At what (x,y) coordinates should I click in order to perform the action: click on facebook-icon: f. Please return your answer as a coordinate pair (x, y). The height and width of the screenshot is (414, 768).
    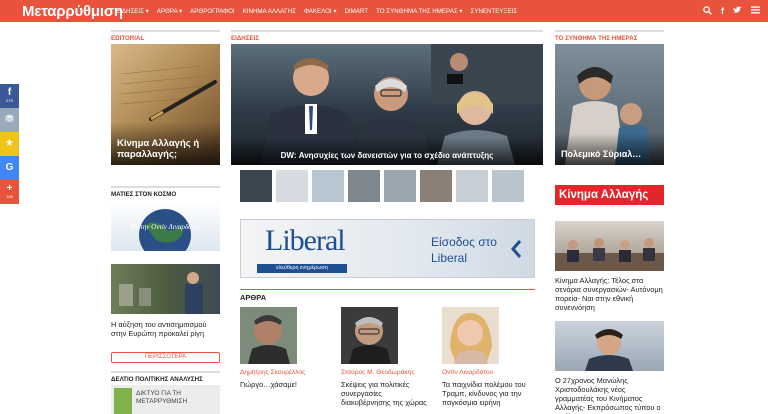
    Looking at the image, I should click on (722, 11).